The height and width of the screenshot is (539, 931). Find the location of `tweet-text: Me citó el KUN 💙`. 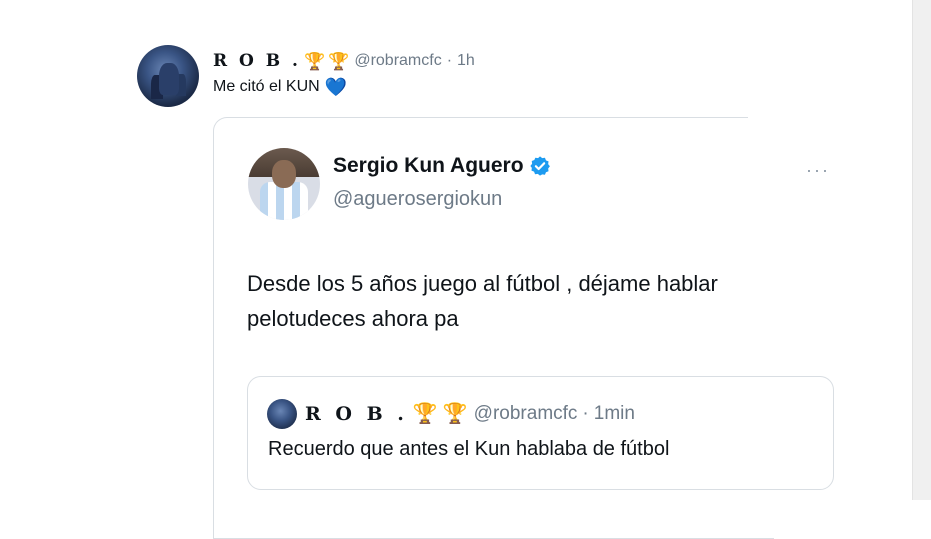

tweet-text: Me citó el KUN 💙 is located at coordinates (280, 87).